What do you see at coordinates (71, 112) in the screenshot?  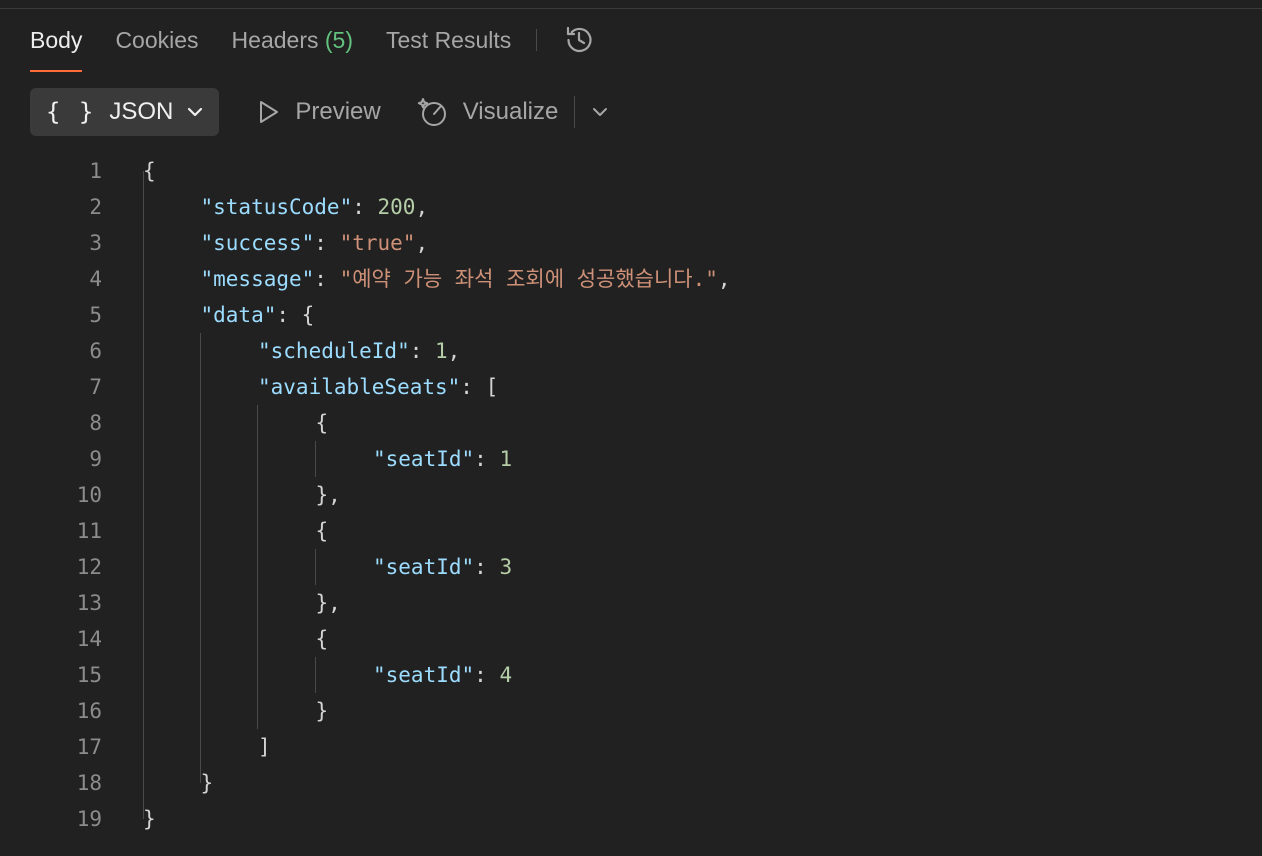 I see `braces-icon: { }` at bounding box center [71, 112].